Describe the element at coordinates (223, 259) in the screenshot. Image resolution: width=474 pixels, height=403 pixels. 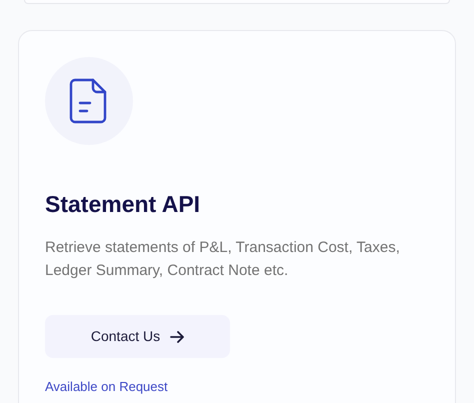
I see `card-description: Retrieve statements of P&L, Transaction Cost, Taxes, Ledger Summary, Contract Note etc.` at that location.